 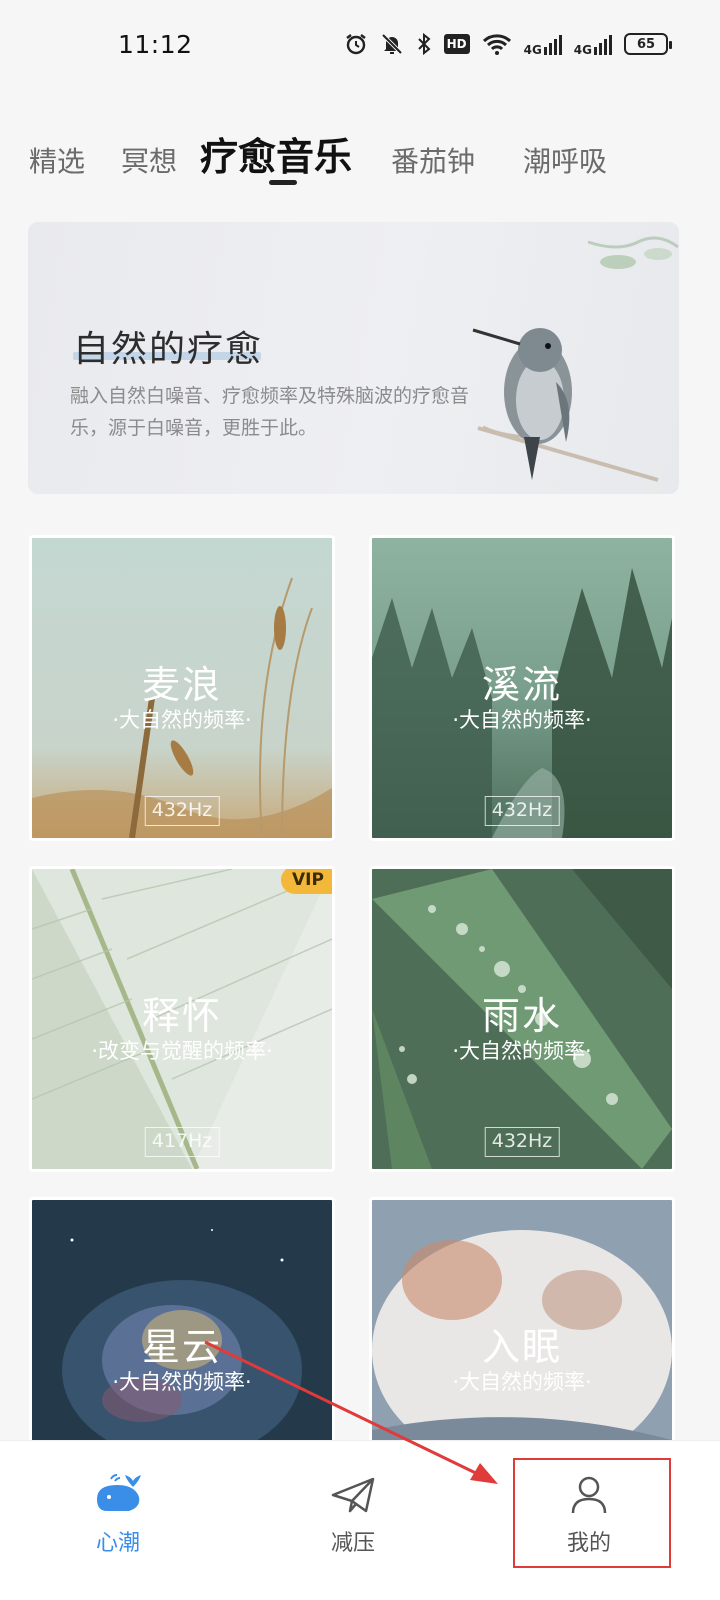 I want to click on category-tabs: 精选 冥想 疗愈音乐 番茄钟 潮呼吸, so click(x=360, y=160).